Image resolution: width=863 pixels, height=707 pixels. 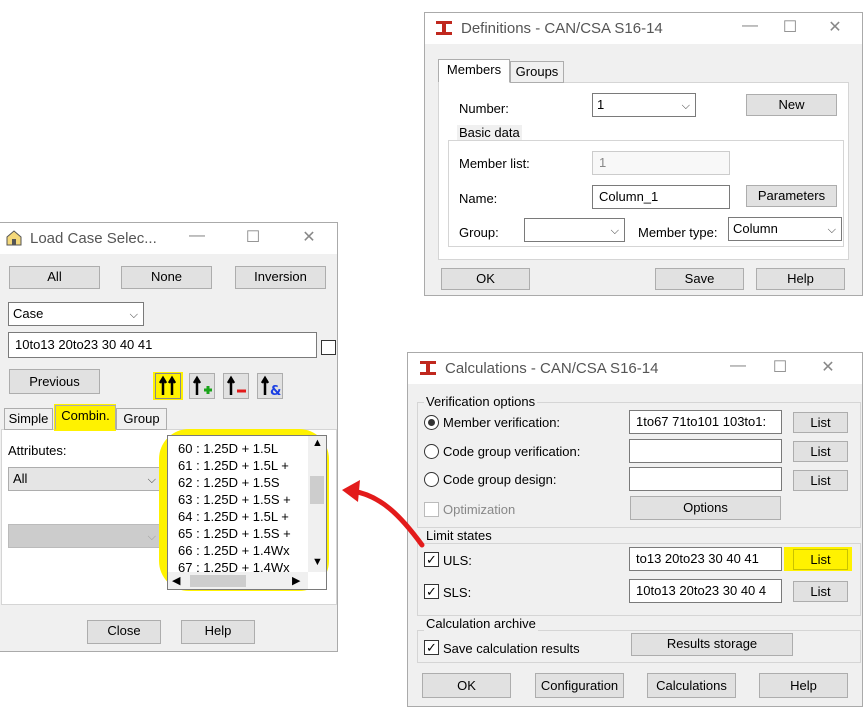 I want to click on close-button: Close, so click(x=124, y=632).